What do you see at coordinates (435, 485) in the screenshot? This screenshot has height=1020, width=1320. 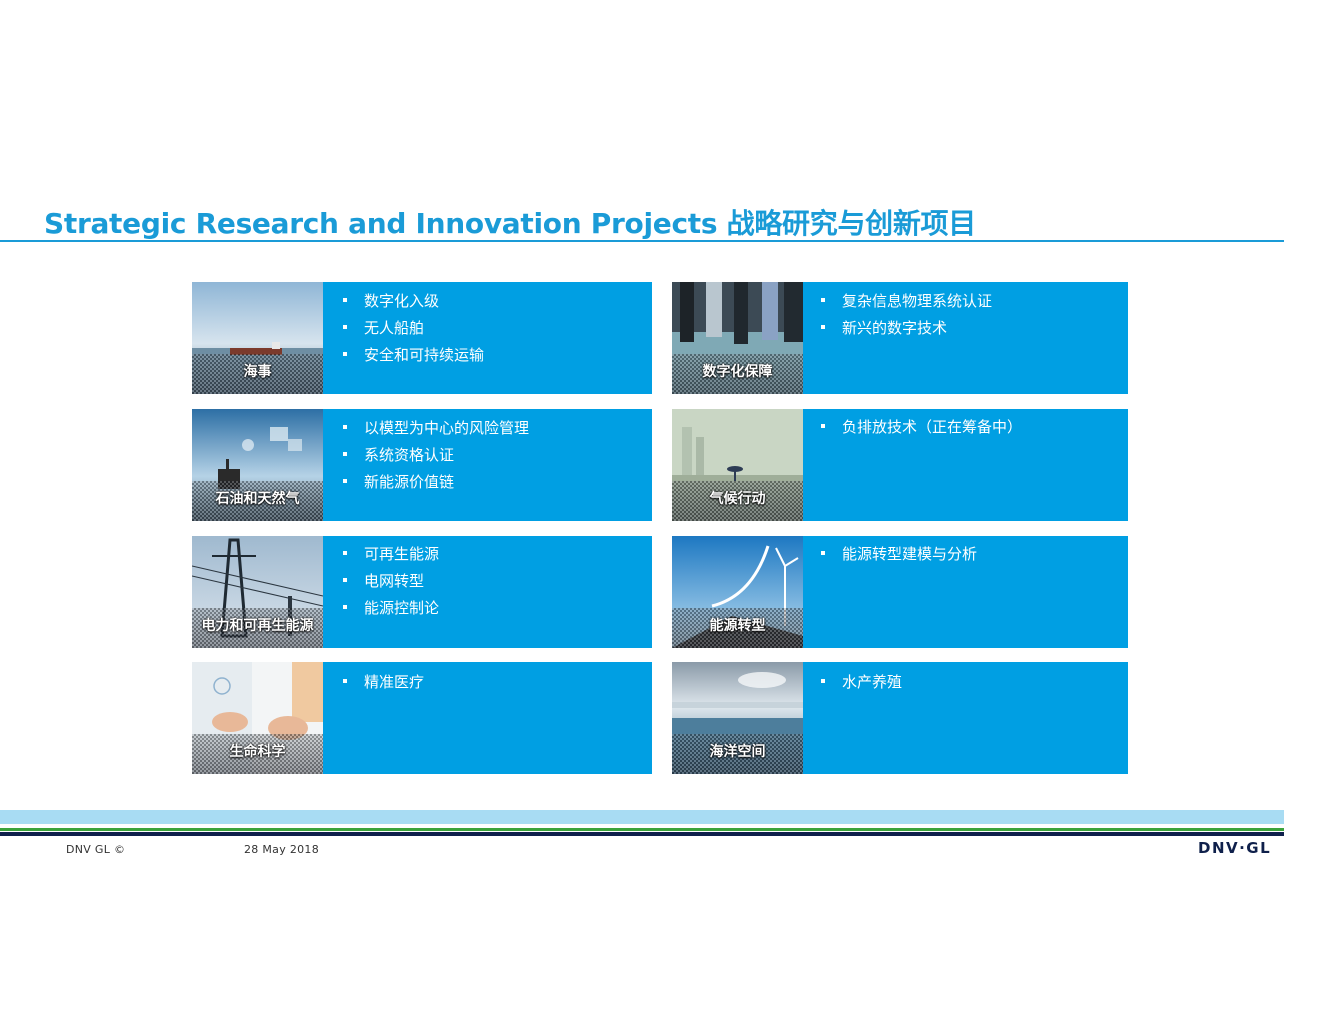 I see `list-item: 新能源价值链` at bounding box center [435, 485].